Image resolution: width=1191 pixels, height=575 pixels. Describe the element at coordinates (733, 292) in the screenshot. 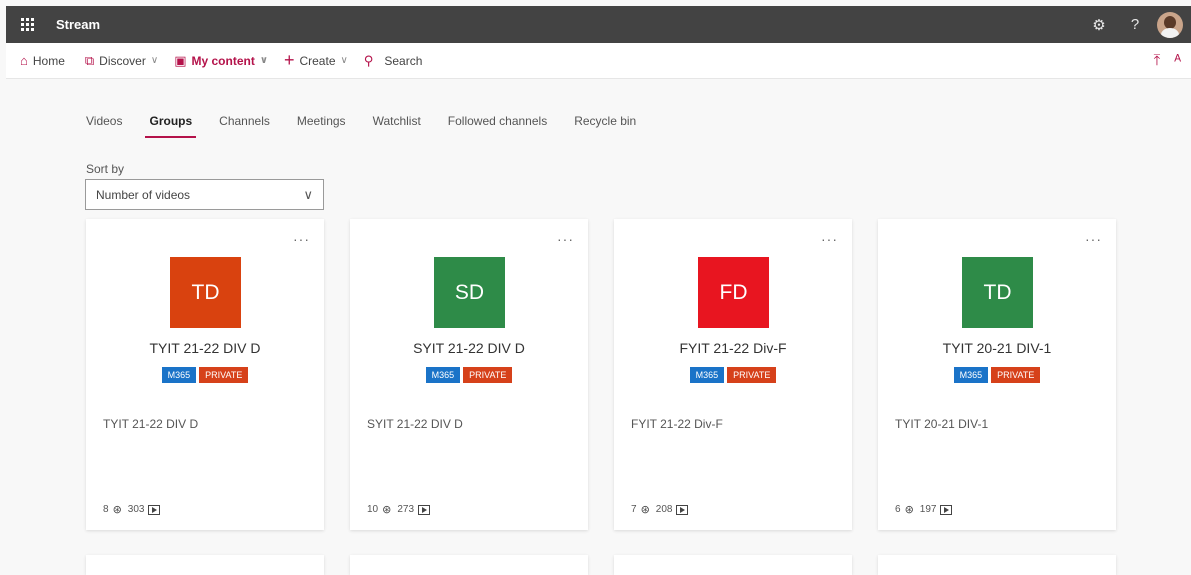

I see `group-avatar: FD` at that location.